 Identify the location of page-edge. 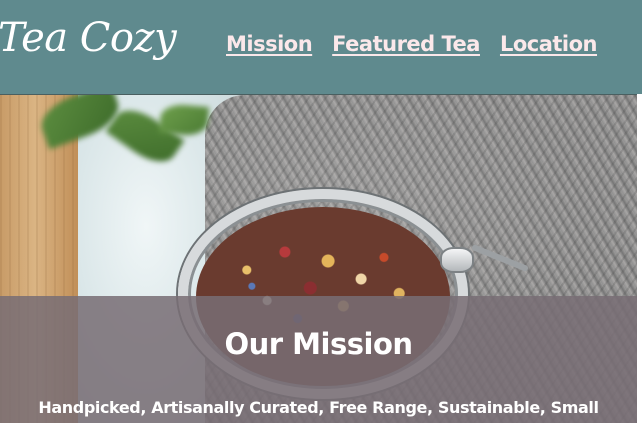
(639, 258).